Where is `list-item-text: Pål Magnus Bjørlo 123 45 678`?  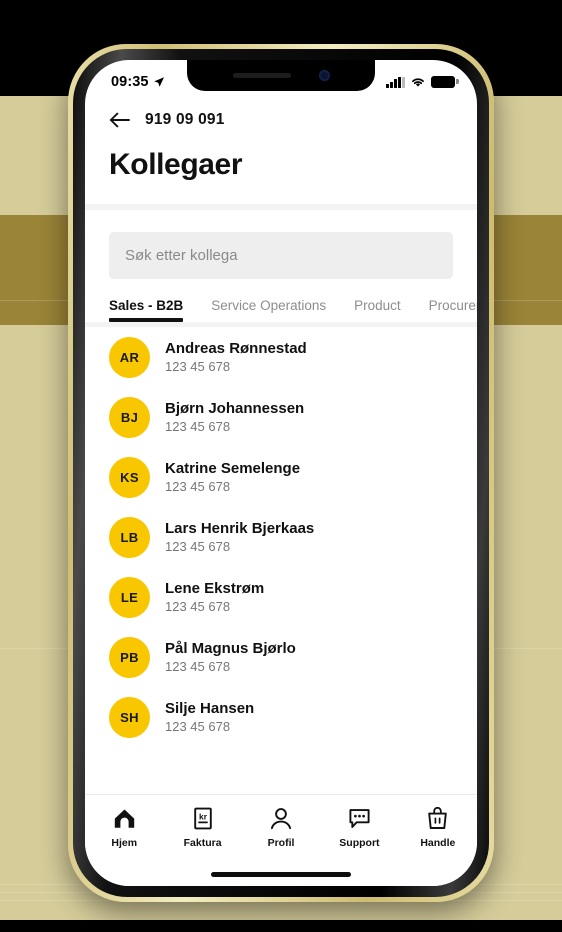 list-item-text: Pål Magnus Bjørlo 123 45 678 is located at coordinates (230, 657).